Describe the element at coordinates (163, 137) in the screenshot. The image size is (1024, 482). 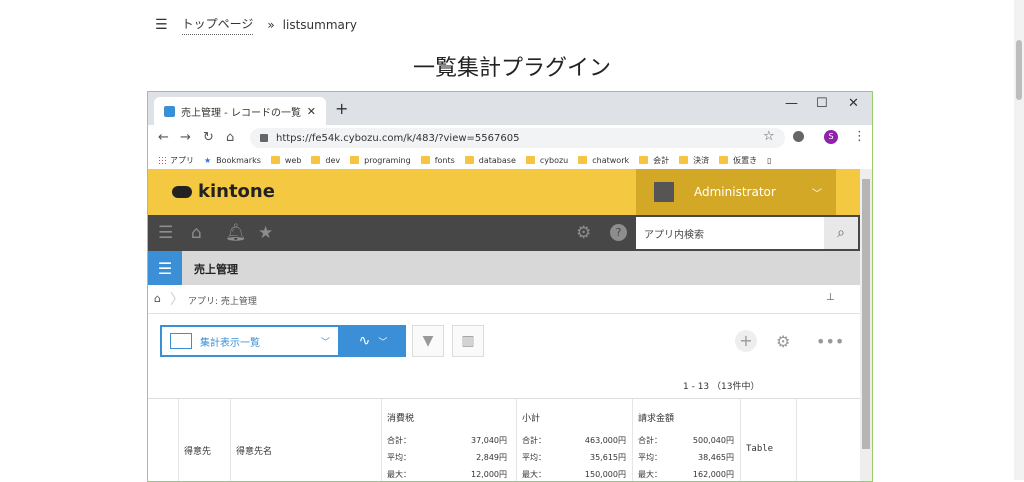
I see `back-icon: ←` at that location.